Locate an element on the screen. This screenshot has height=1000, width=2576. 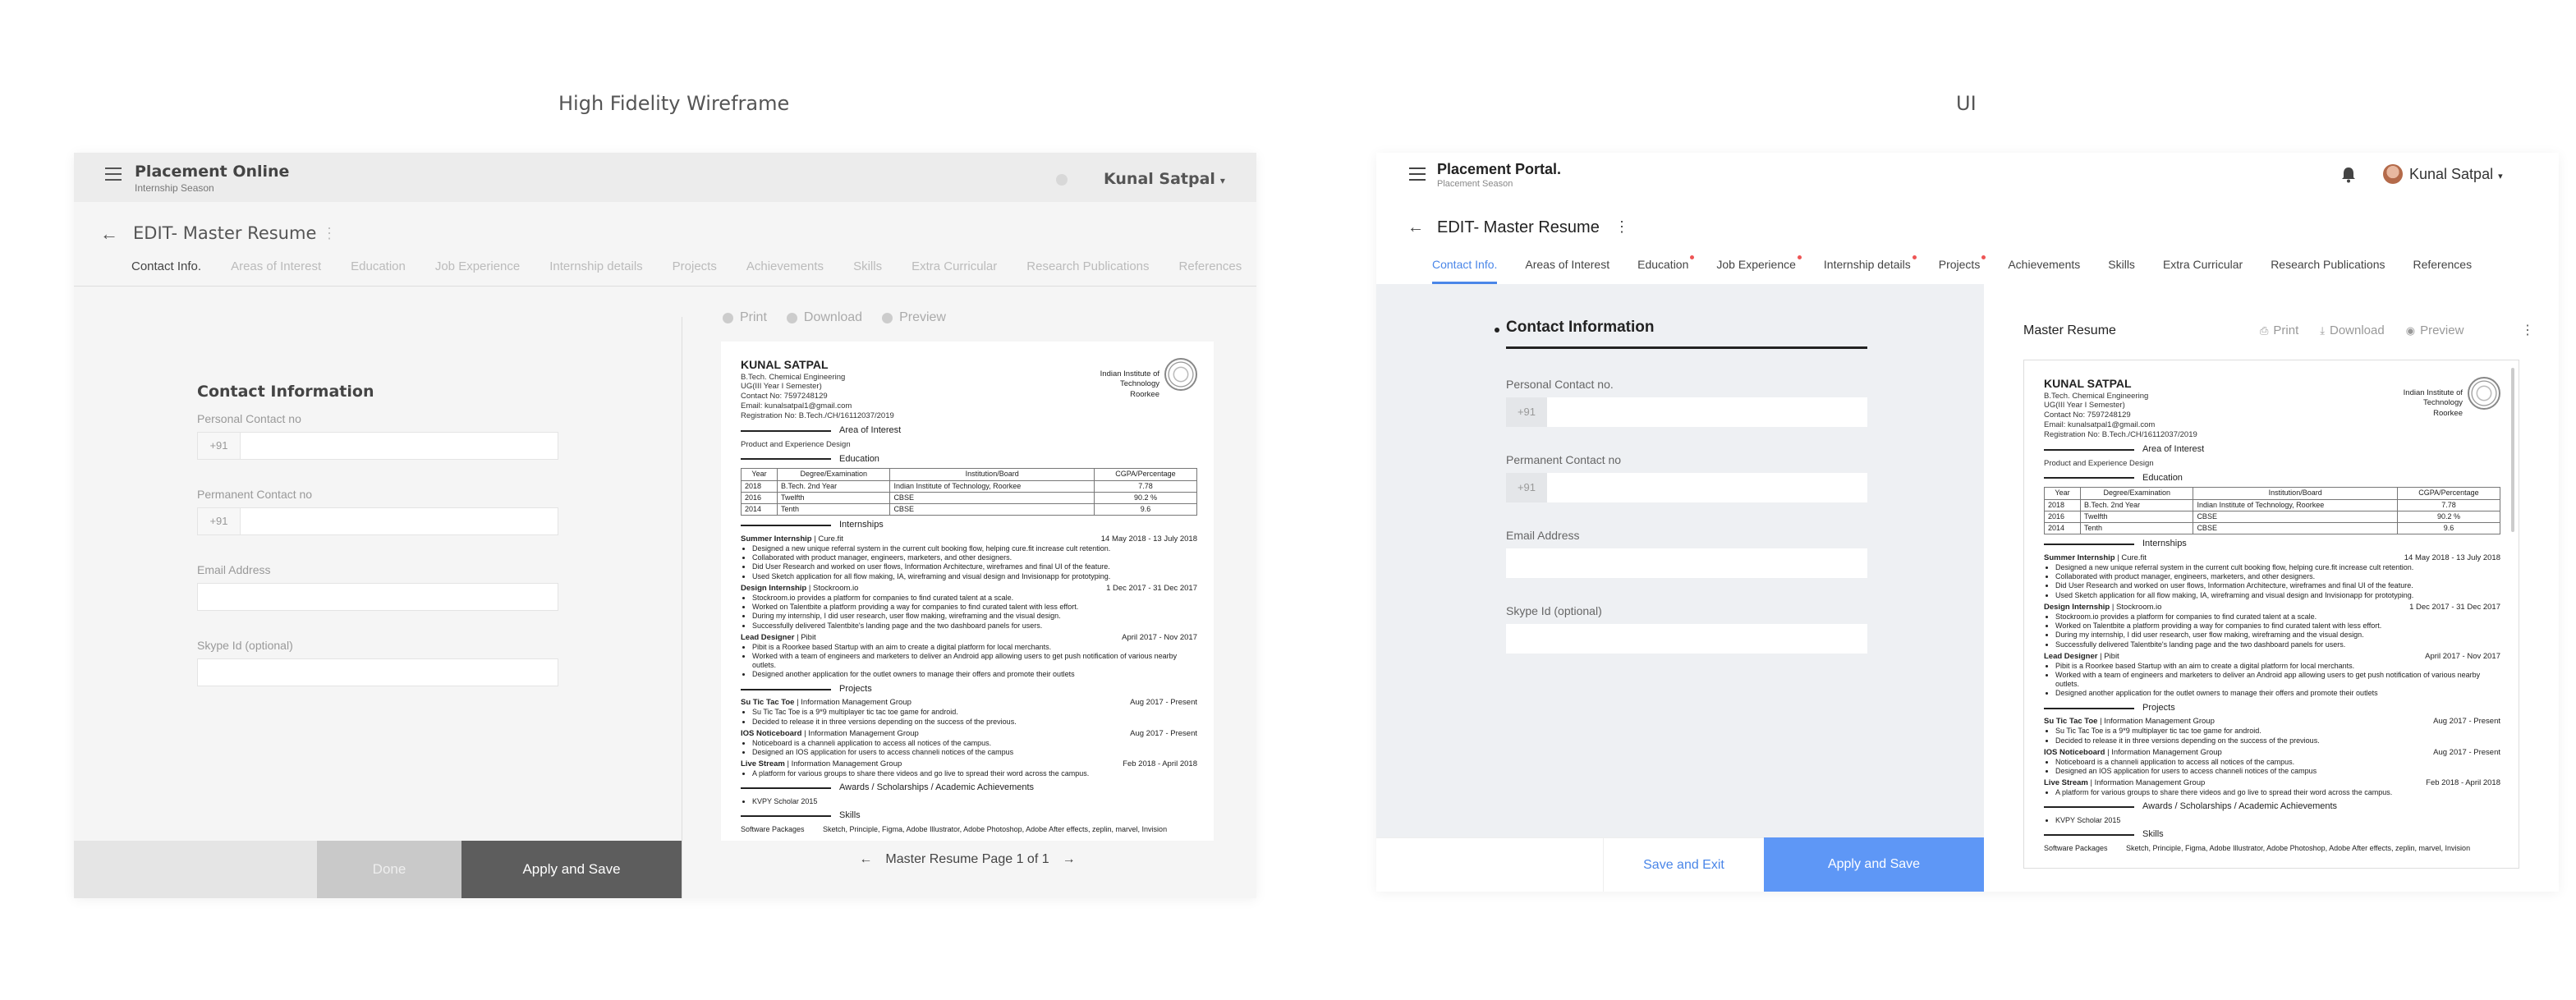
preview-actions: Print Download Preview is located at coordinates (844, 317).